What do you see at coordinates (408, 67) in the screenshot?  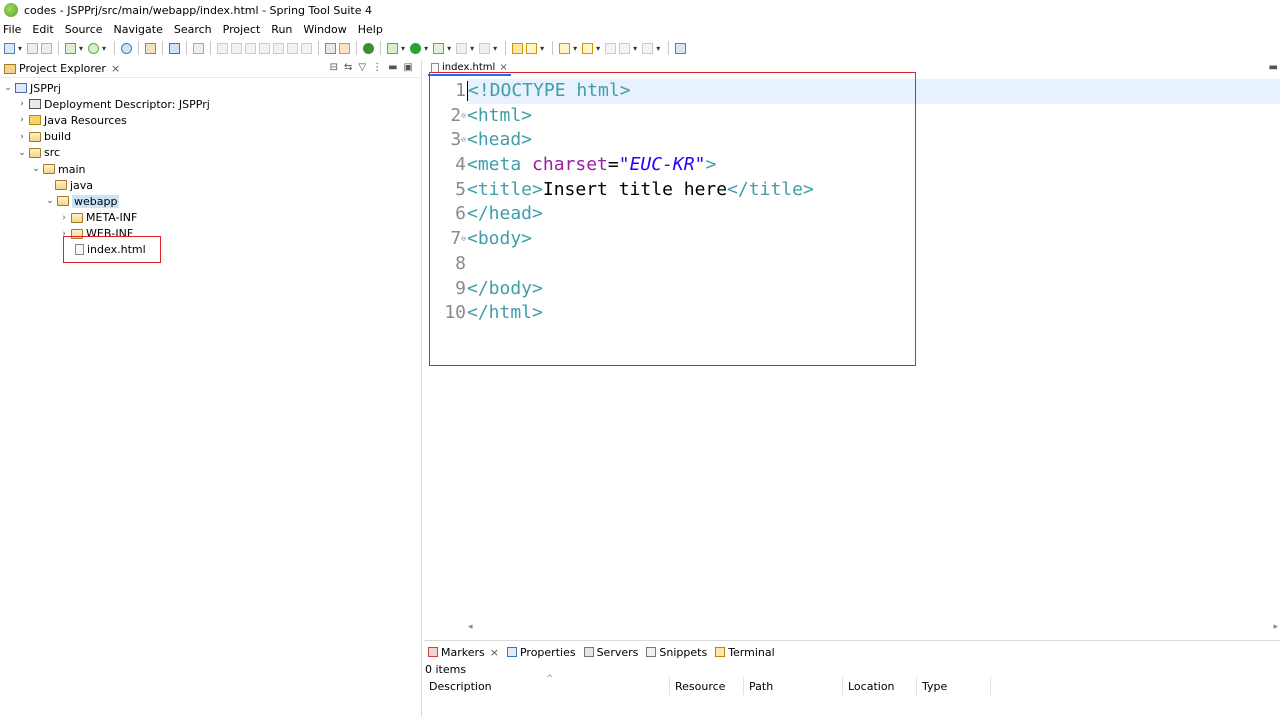 I see `maximize-icon: ▣` at bounding box center [408, 67].